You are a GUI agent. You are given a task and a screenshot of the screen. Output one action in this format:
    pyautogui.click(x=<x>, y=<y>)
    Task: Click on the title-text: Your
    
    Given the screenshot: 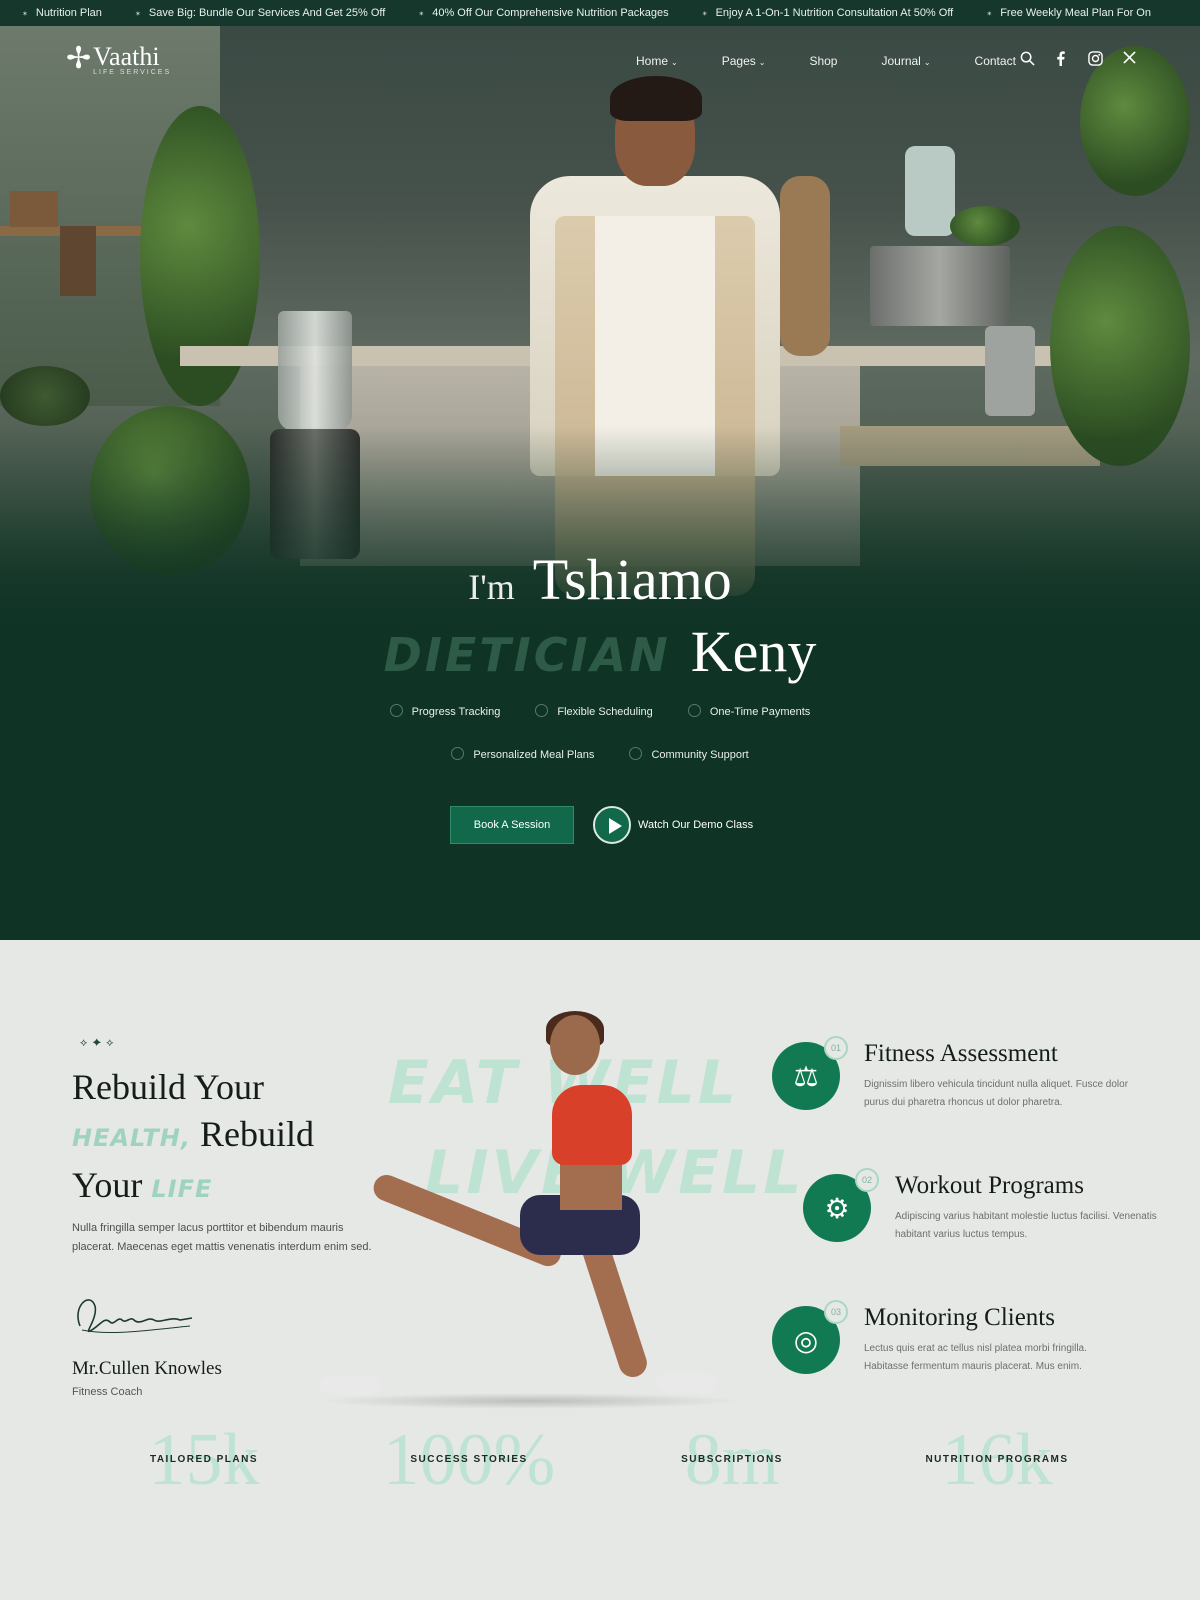 What is the action you would take?
    pyautogui.click(x=107, y=1185)
    